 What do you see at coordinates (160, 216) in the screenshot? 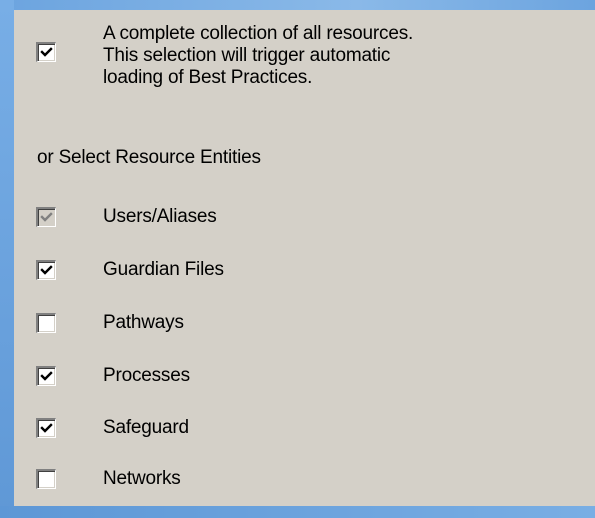
I see `users-aliases-label: Users/Aliases` at bounding box center [160, 216].